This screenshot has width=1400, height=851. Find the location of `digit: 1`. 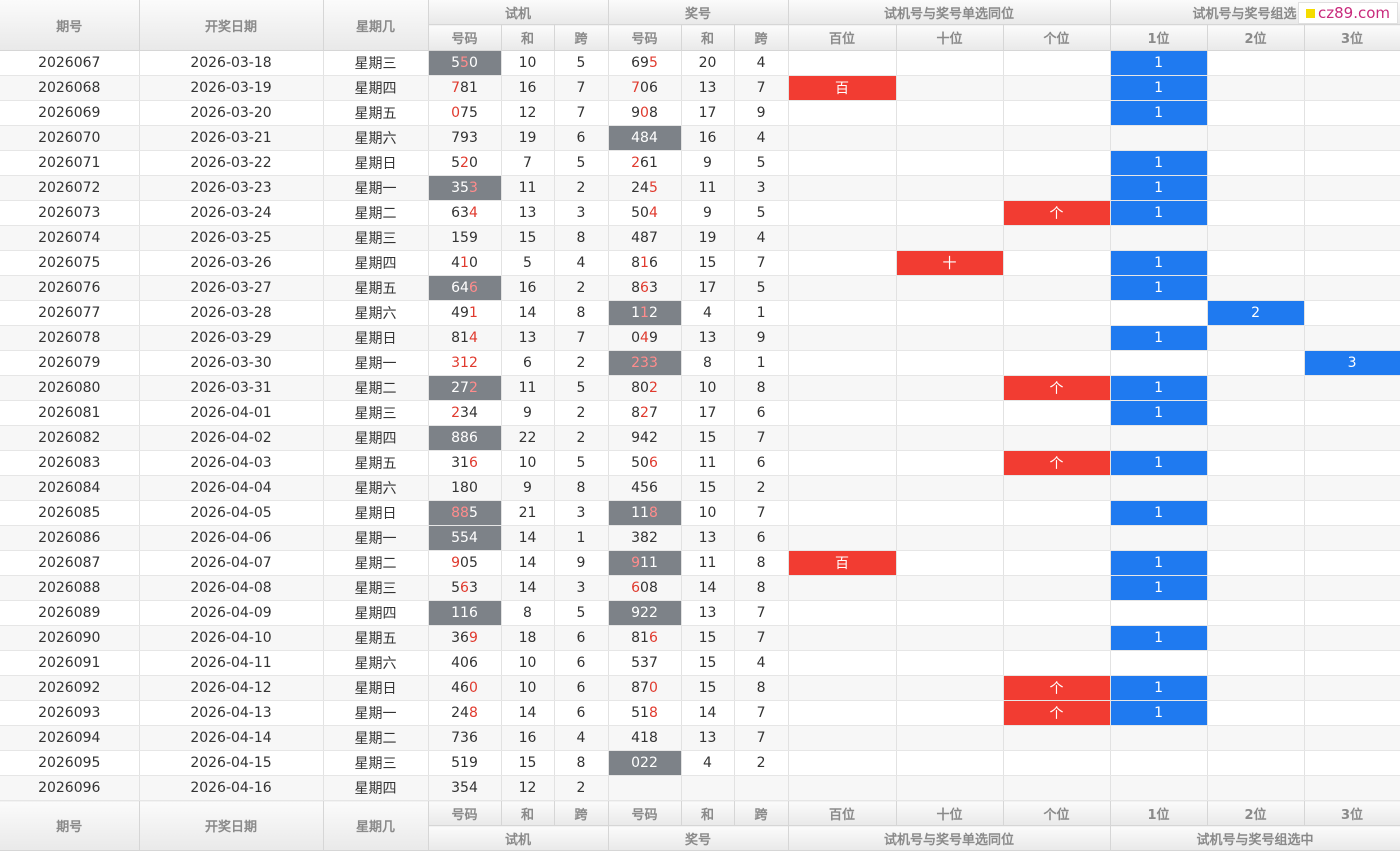

digit: 1 is located at coordinates (464, 763).